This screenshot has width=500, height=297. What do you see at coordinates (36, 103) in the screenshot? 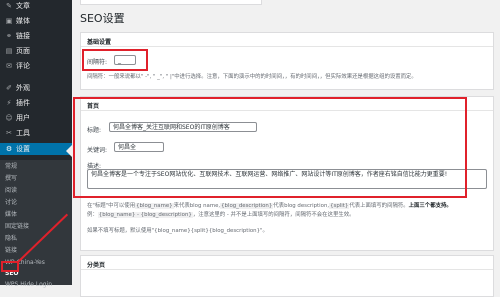
I see `sidebar-item-6: ⚡ 插件` at bounding box center [36, 103].